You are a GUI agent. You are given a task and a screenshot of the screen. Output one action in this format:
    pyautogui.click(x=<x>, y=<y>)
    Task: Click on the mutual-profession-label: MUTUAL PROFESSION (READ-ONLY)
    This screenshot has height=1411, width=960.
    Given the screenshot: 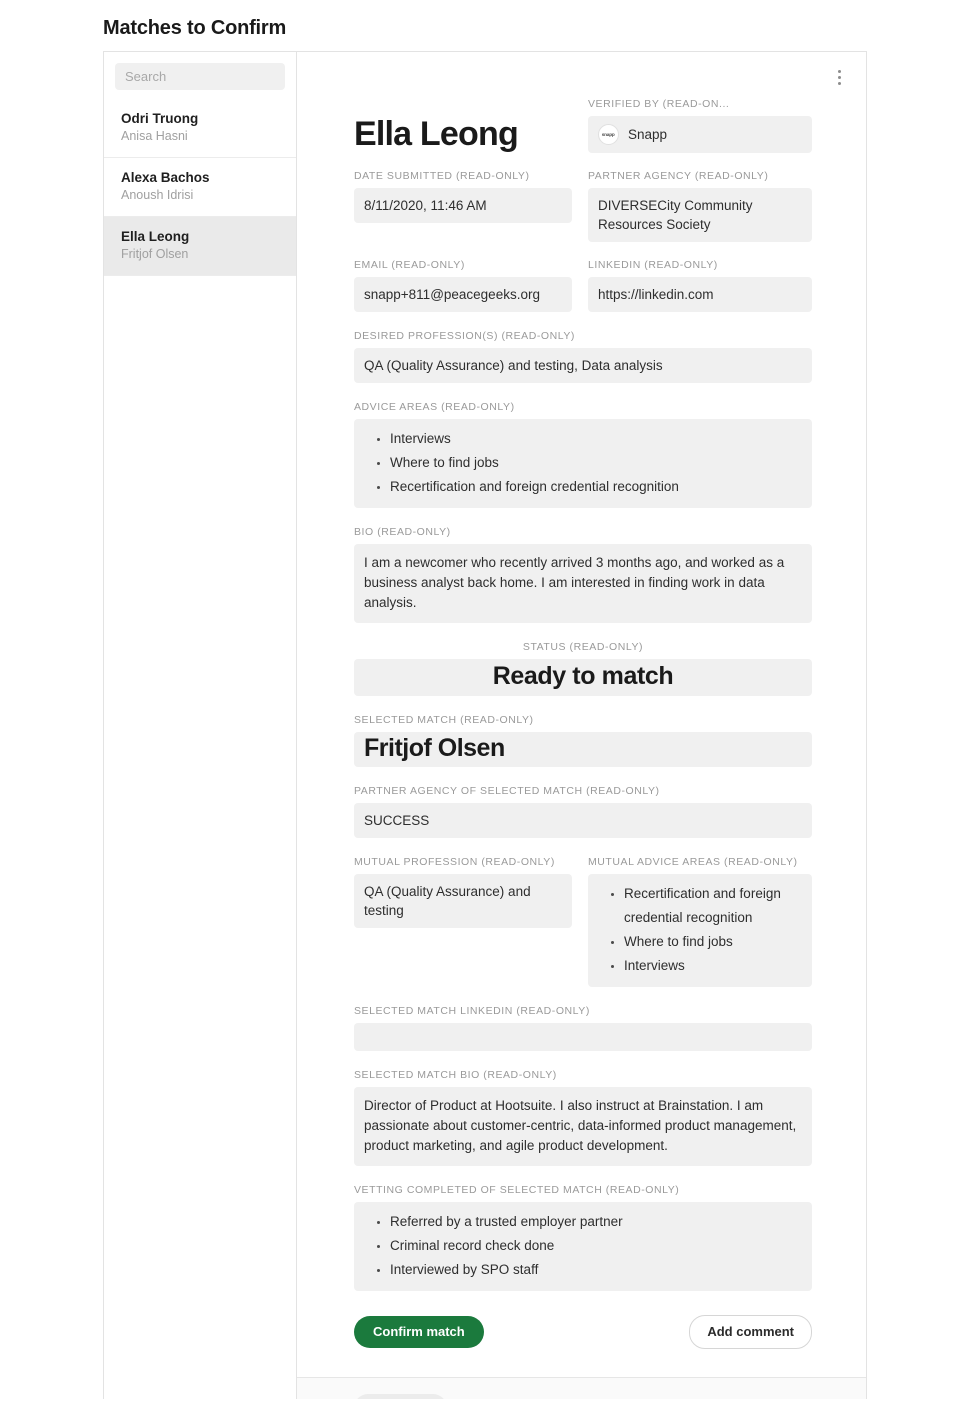 What is the action you would take?
    pyautogui.click(x=454, y=862)
    